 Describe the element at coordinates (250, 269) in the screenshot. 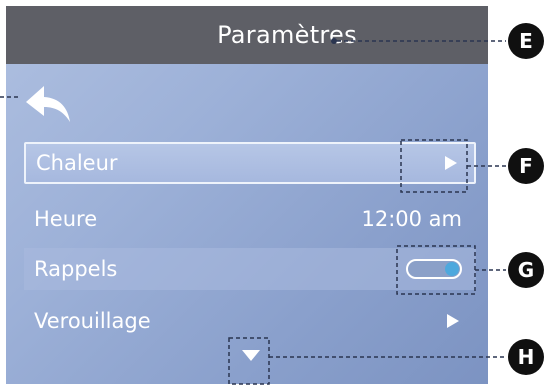

I see `menu-item-rappels: Rappels` at that location.